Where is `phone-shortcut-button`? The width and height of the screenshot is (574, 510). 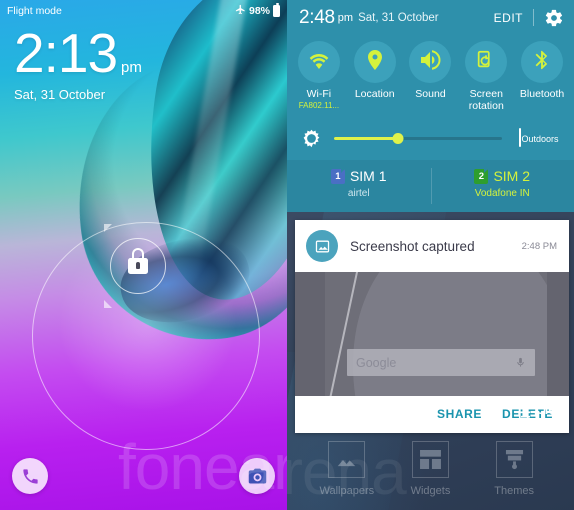
phone-shortcut-button is located at coordinates (30, 476).